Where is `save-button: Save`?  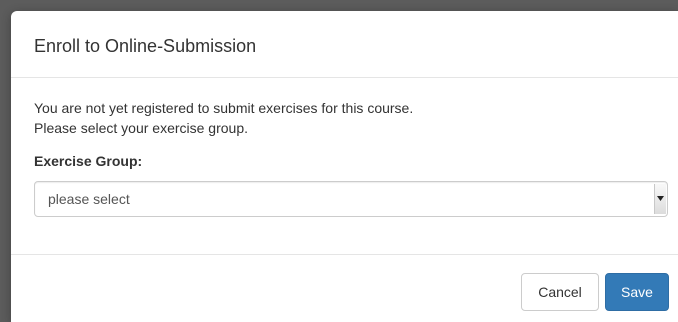 save-button: Save is located at coordinates (637, 292).